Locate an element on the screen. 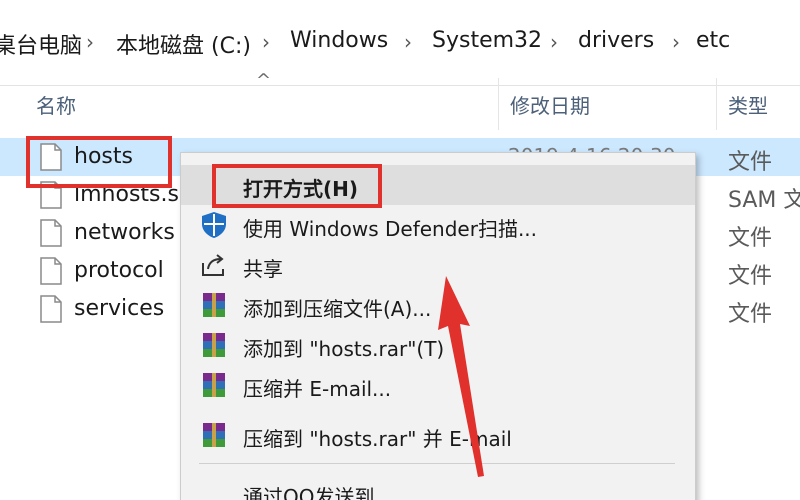 The image size is (800, 500). file-name: networks is located at coordinates (124, 232).